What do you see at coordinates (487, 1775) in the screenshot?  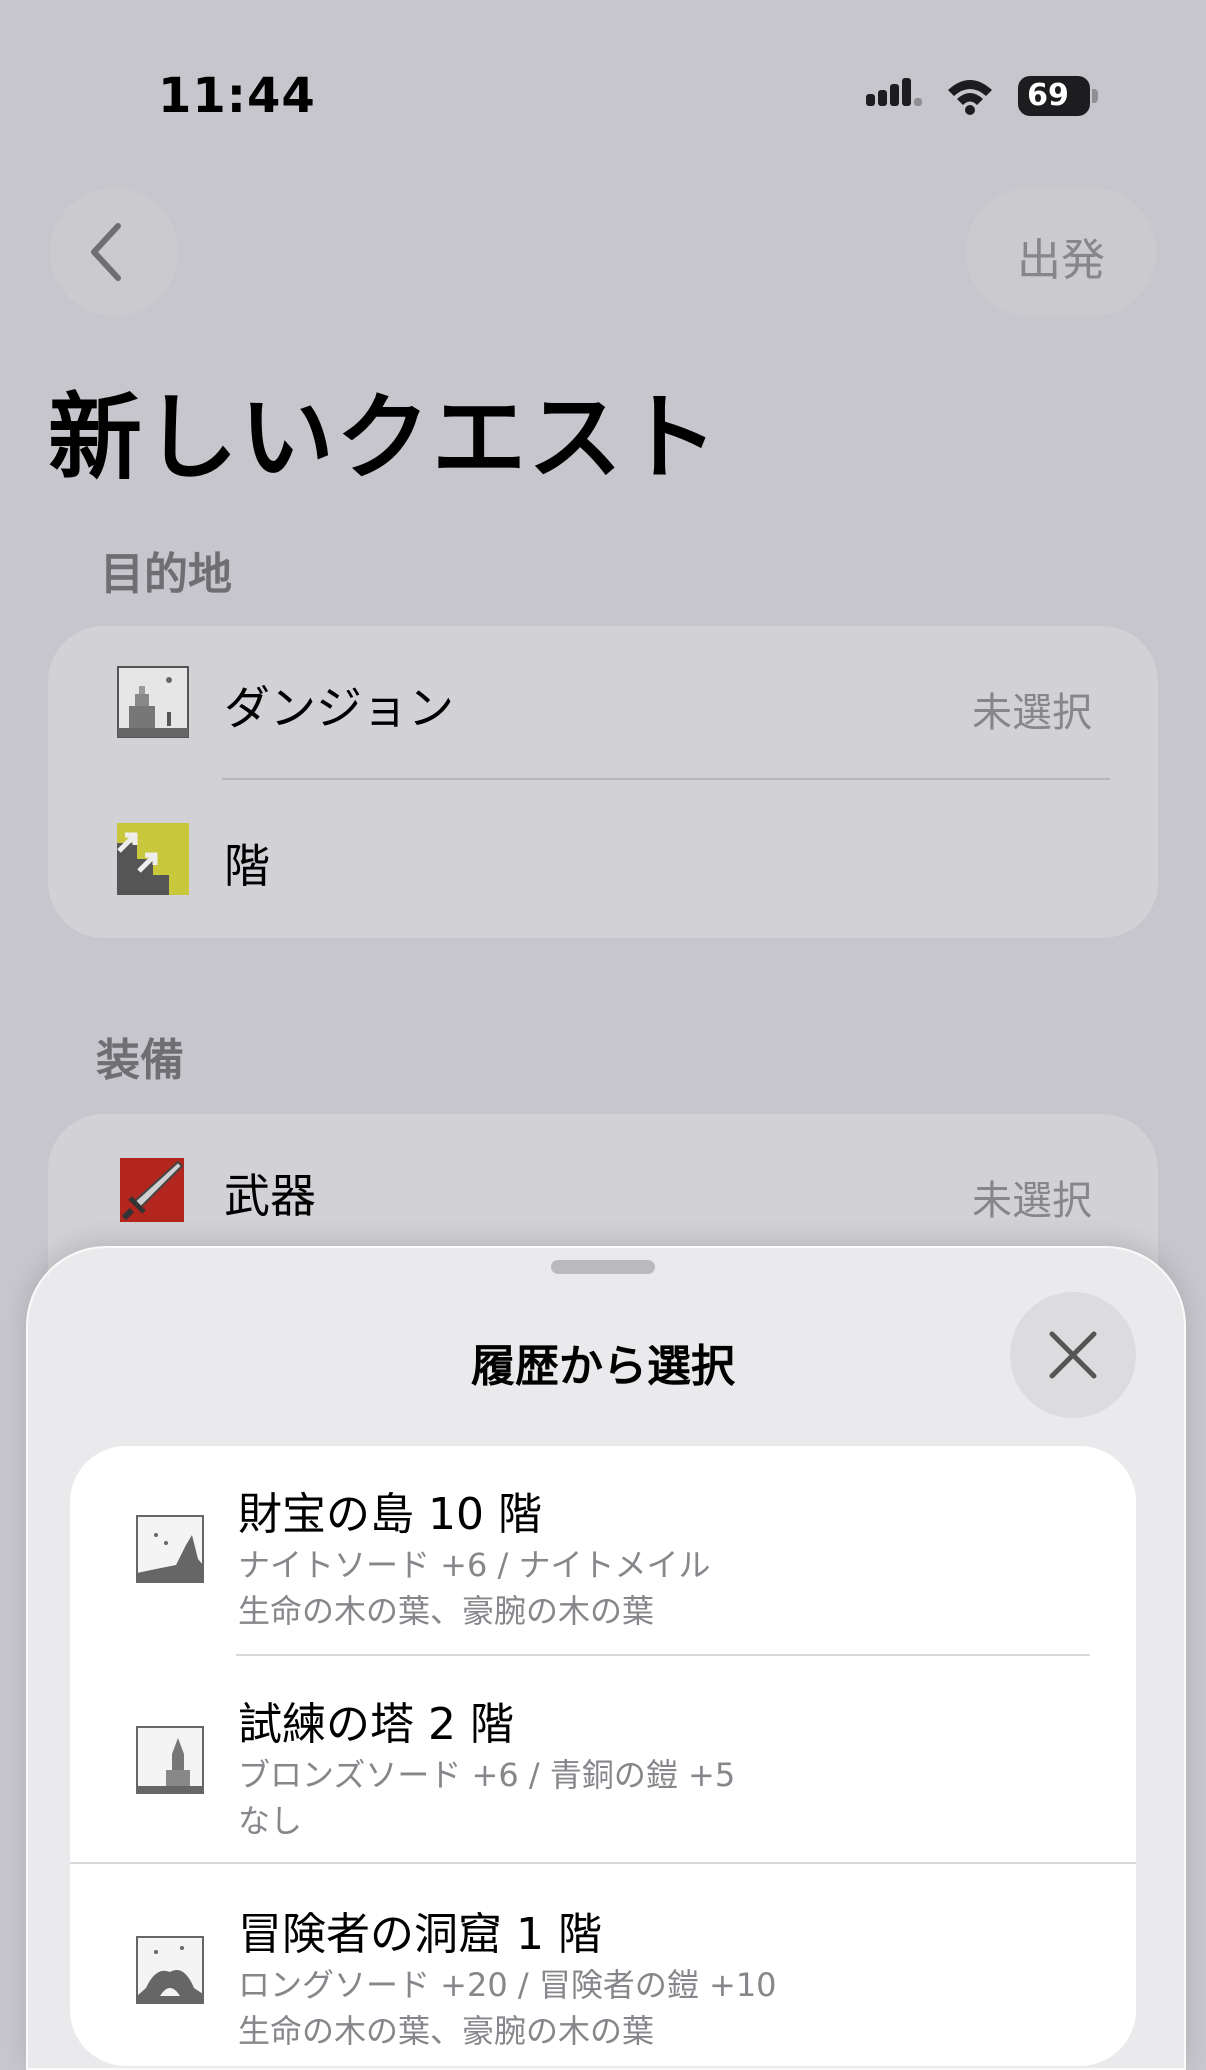 I see `history-item-equipment: ブロンズソード +6 / 青銅の鎧 +5` at bounding box center [487, 1775].